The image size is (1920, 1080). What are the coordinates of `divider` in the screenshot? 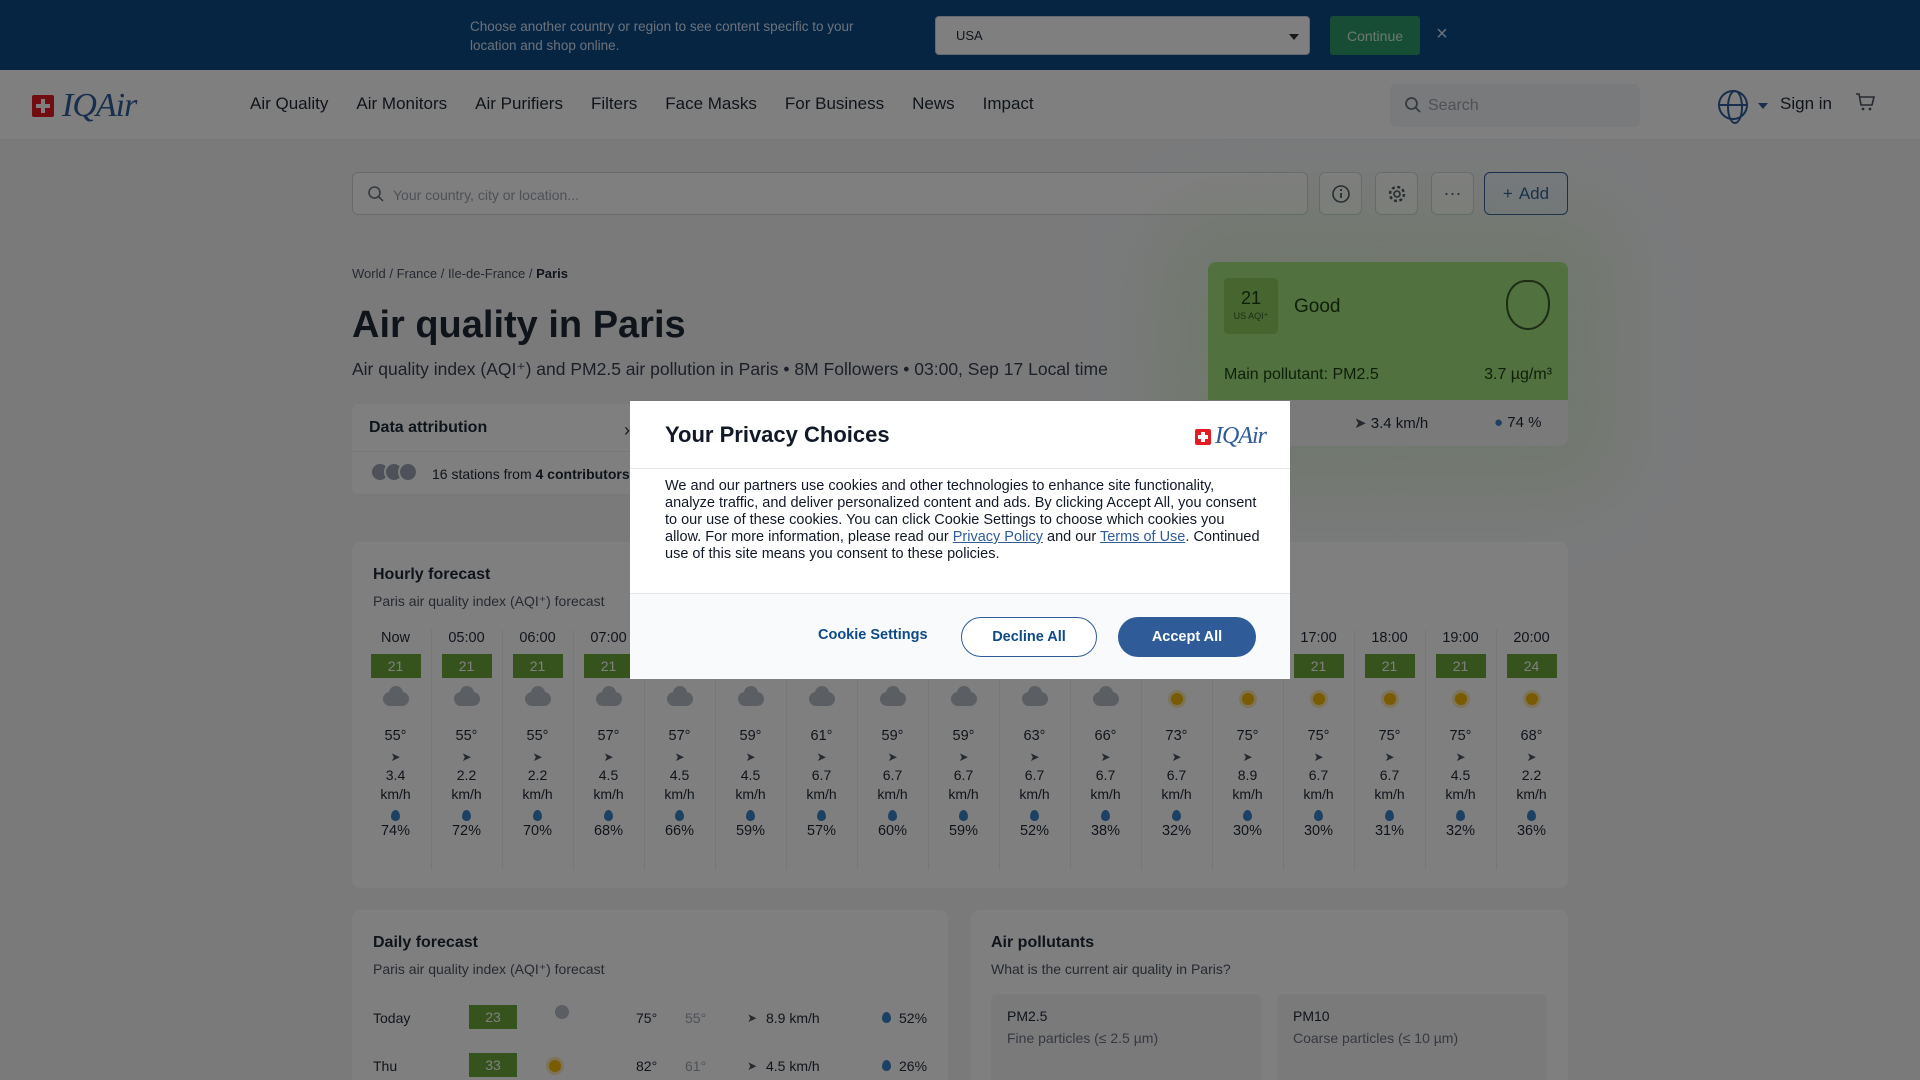 It's located at (960, 468).